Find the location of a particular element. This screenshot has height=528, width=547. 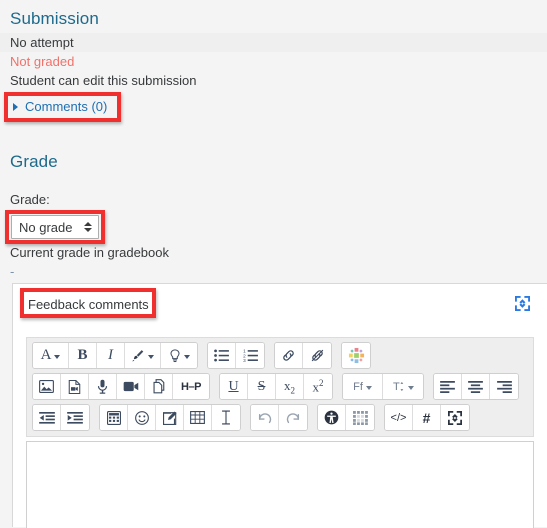

current-grade-label: Current grade in gradebook is located at coordinates (89, 252).